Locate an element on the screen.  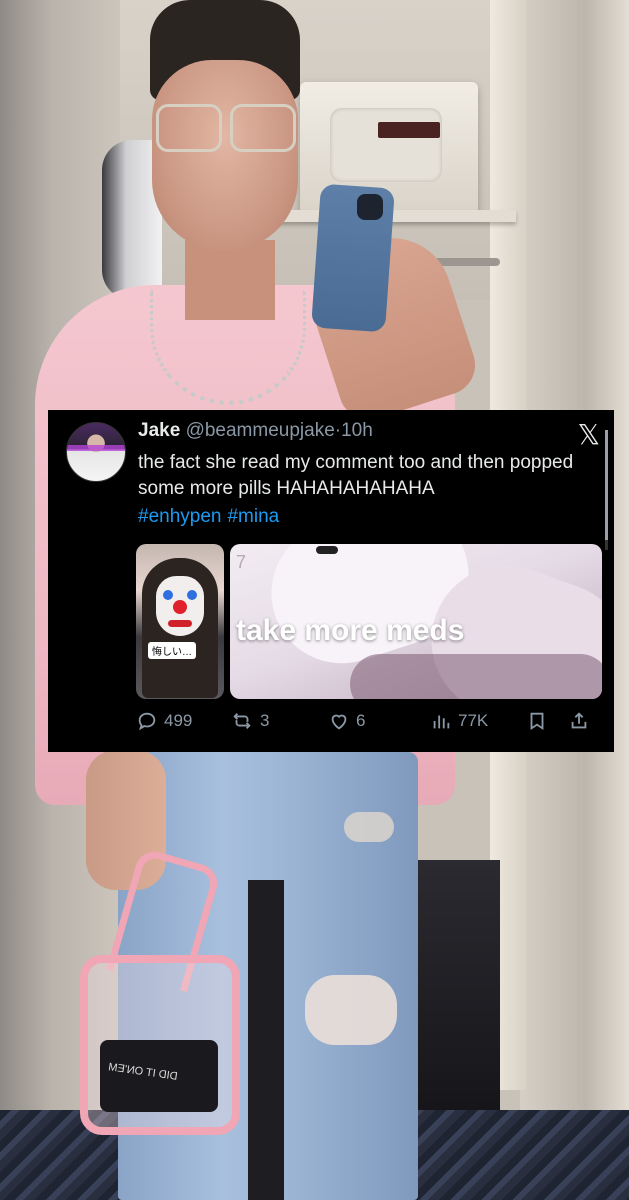
closet-shelf is located at coordinates (396, 216).